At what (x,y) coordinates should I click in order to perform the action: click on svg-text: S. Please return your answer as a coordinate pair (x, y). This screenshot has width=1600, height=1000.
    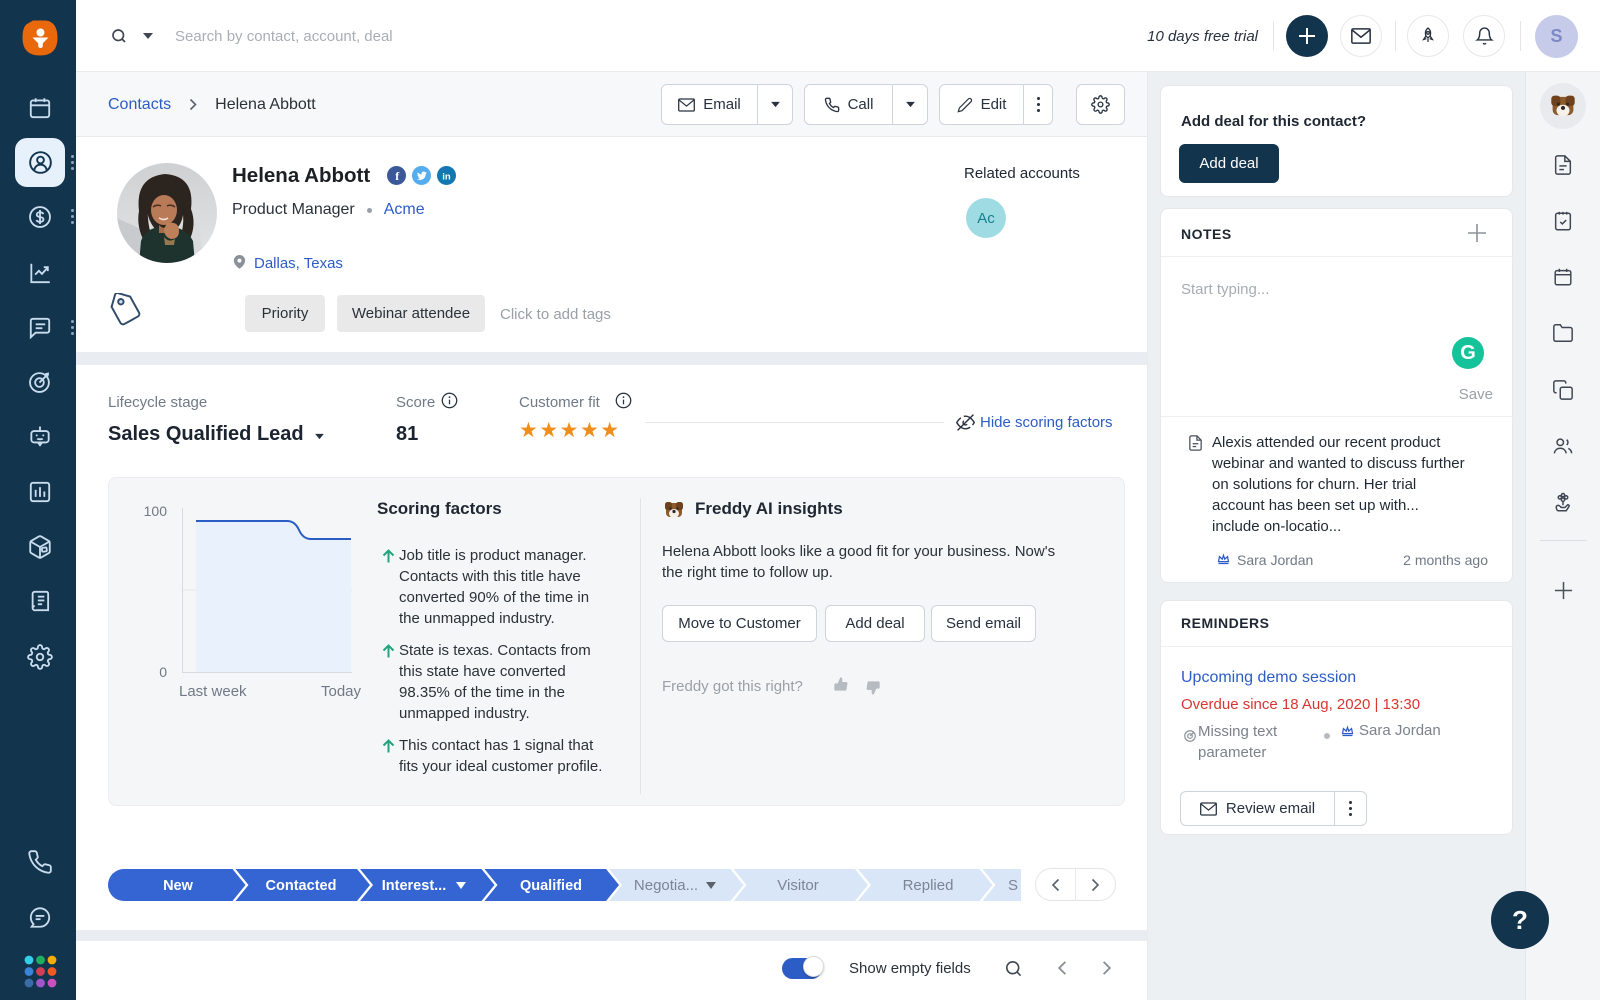
    Looking at the image, I should click on (1013, 885).